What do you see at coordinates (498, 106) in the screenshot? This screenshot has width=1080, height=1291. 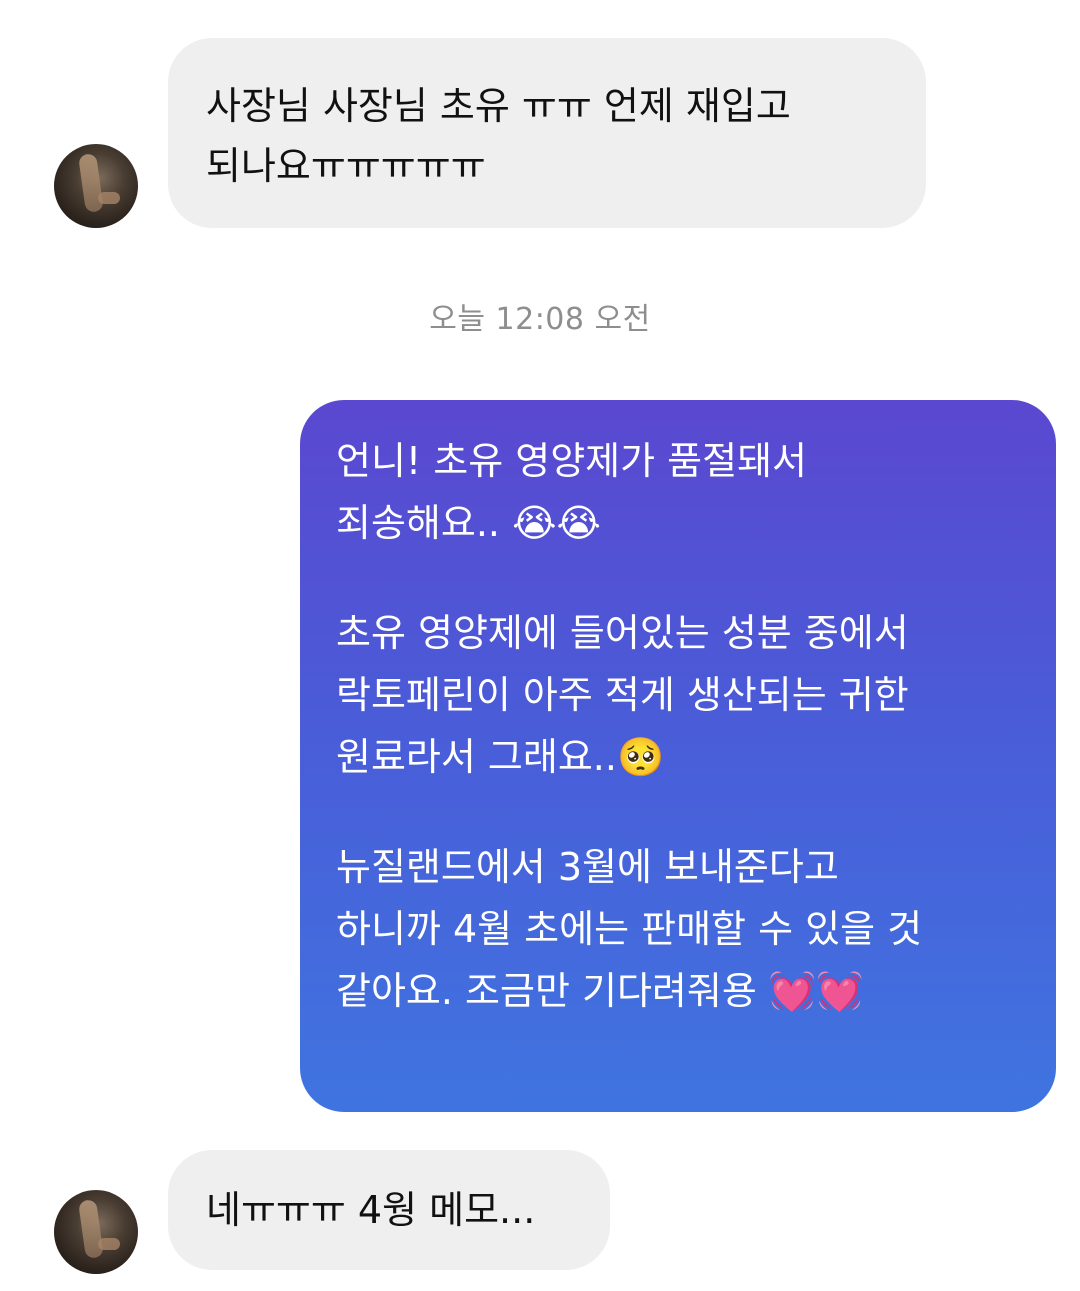 I see `message-line: 사장님 사장님 초유 ㅠㅠ 언제 재입고` at bounding box center [498, 106].